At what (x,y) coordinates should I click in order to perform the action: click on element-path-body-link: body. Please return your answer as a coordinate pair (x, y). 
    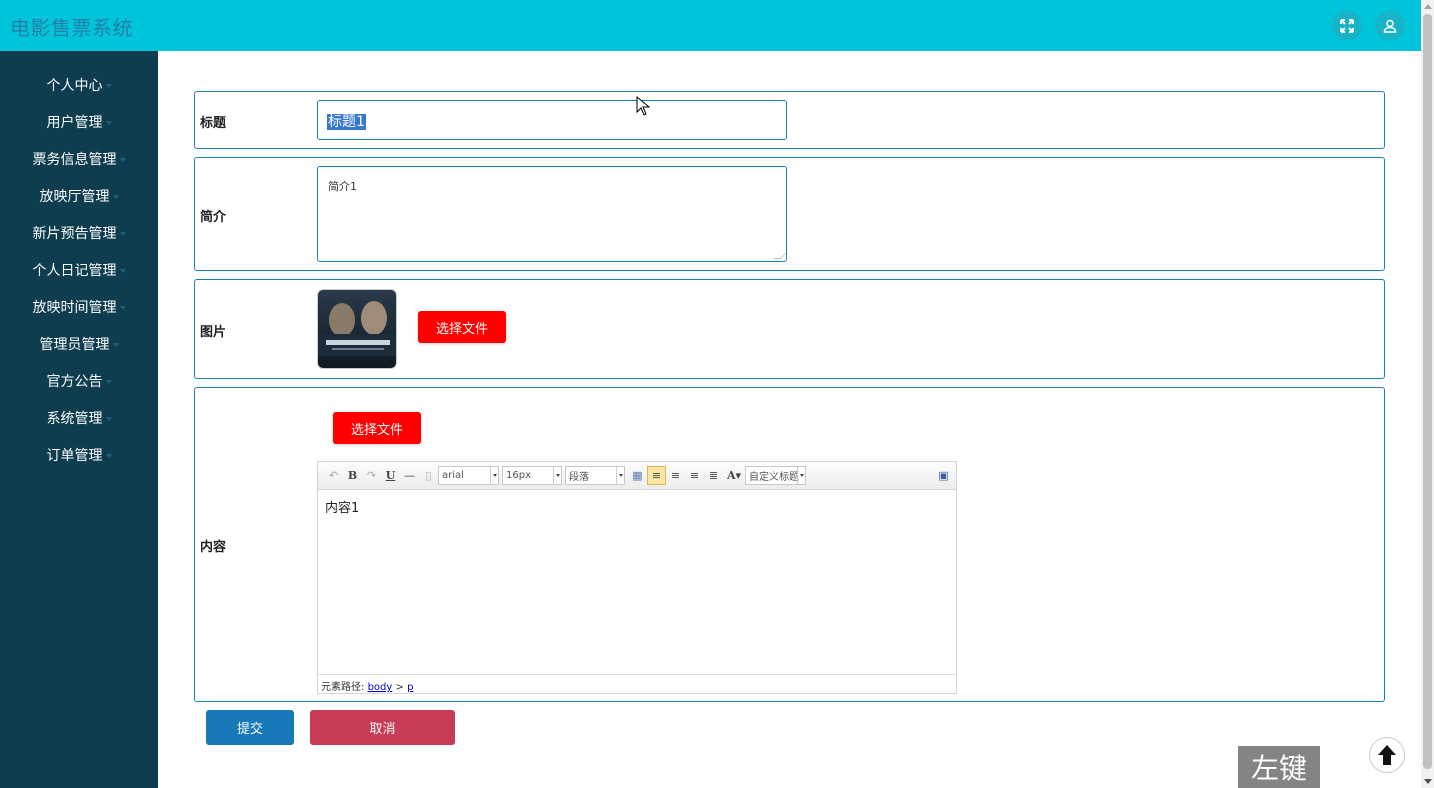
    Looking at the image, I should click on (380, 687).